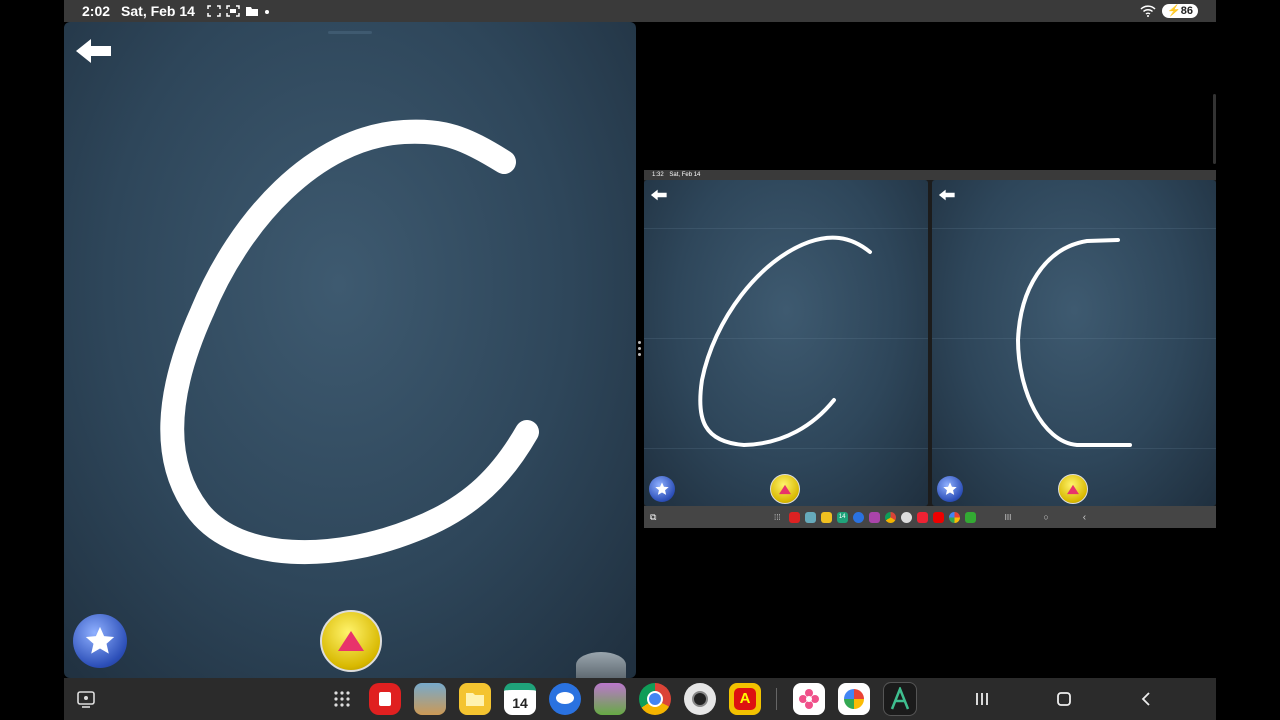 The image size is (1280, 720). What do you see at coordinates (826, 517) in the screenshot?
I see `mini-files-app-icon` at bounding box center [826, 517].